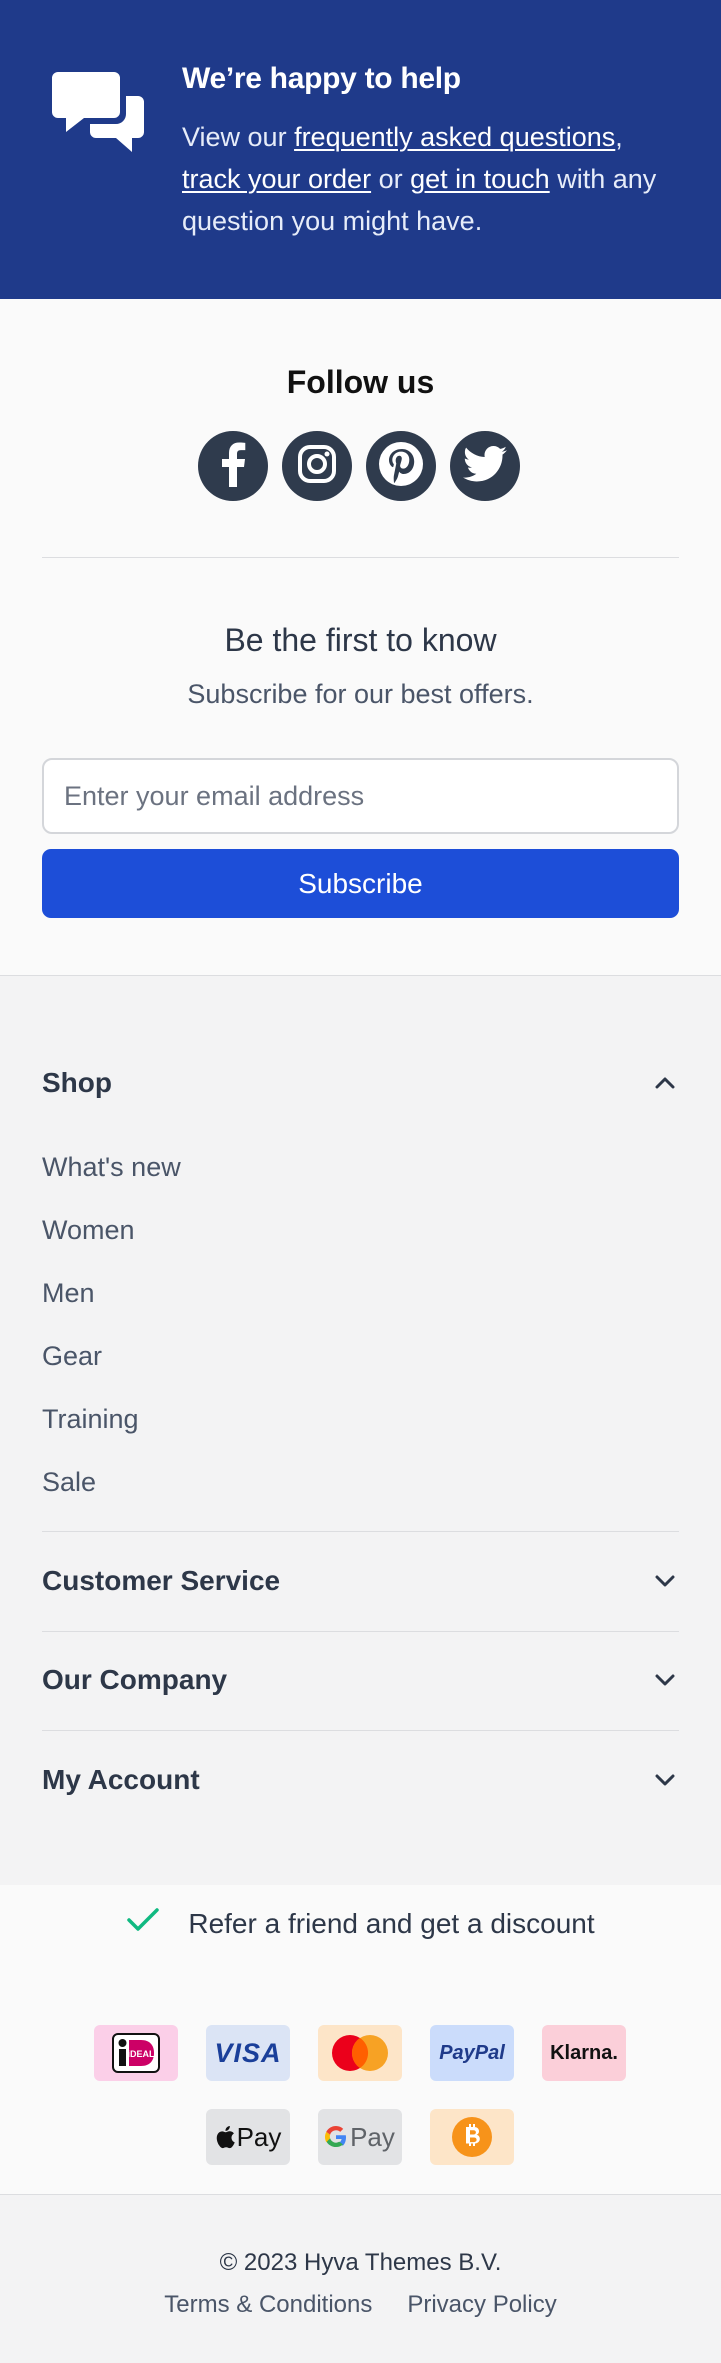 Image resolution: width=721 pixels, height=2363 pixels. I want to click on legal-links: Terms & Conditions Privacy Policy, so click(360, 2305).